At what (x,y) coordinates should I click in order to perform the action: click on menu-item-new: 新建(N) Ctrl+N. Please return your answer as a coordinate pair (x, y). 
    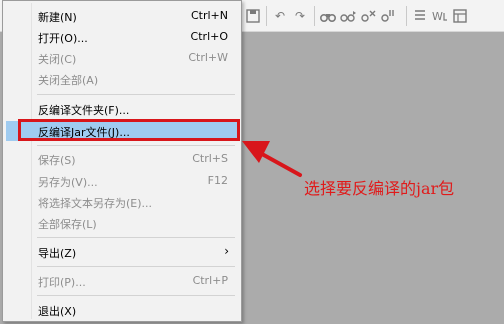
    Looking at the image, I should click on (122, 16).